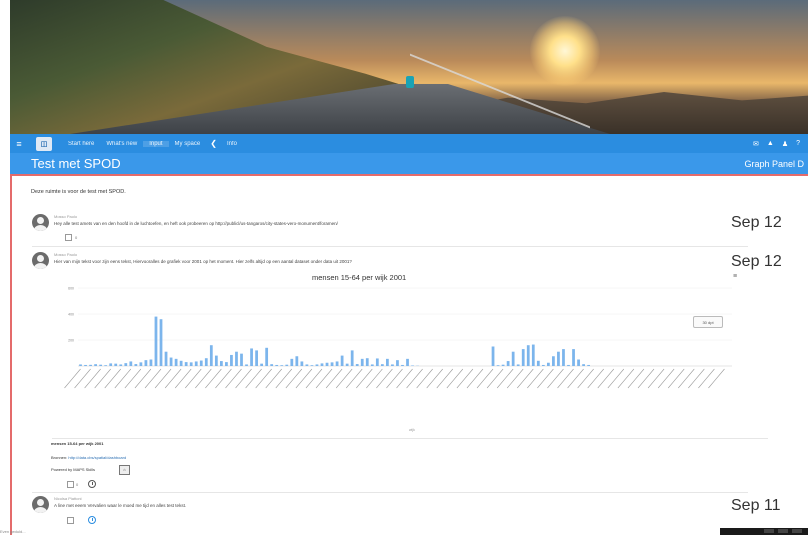 This screenshot has width=808, height=535. Describe the element at coordinates (213, 143) in the screenshot. I see `chevron-left-icon: ❮` at that location.